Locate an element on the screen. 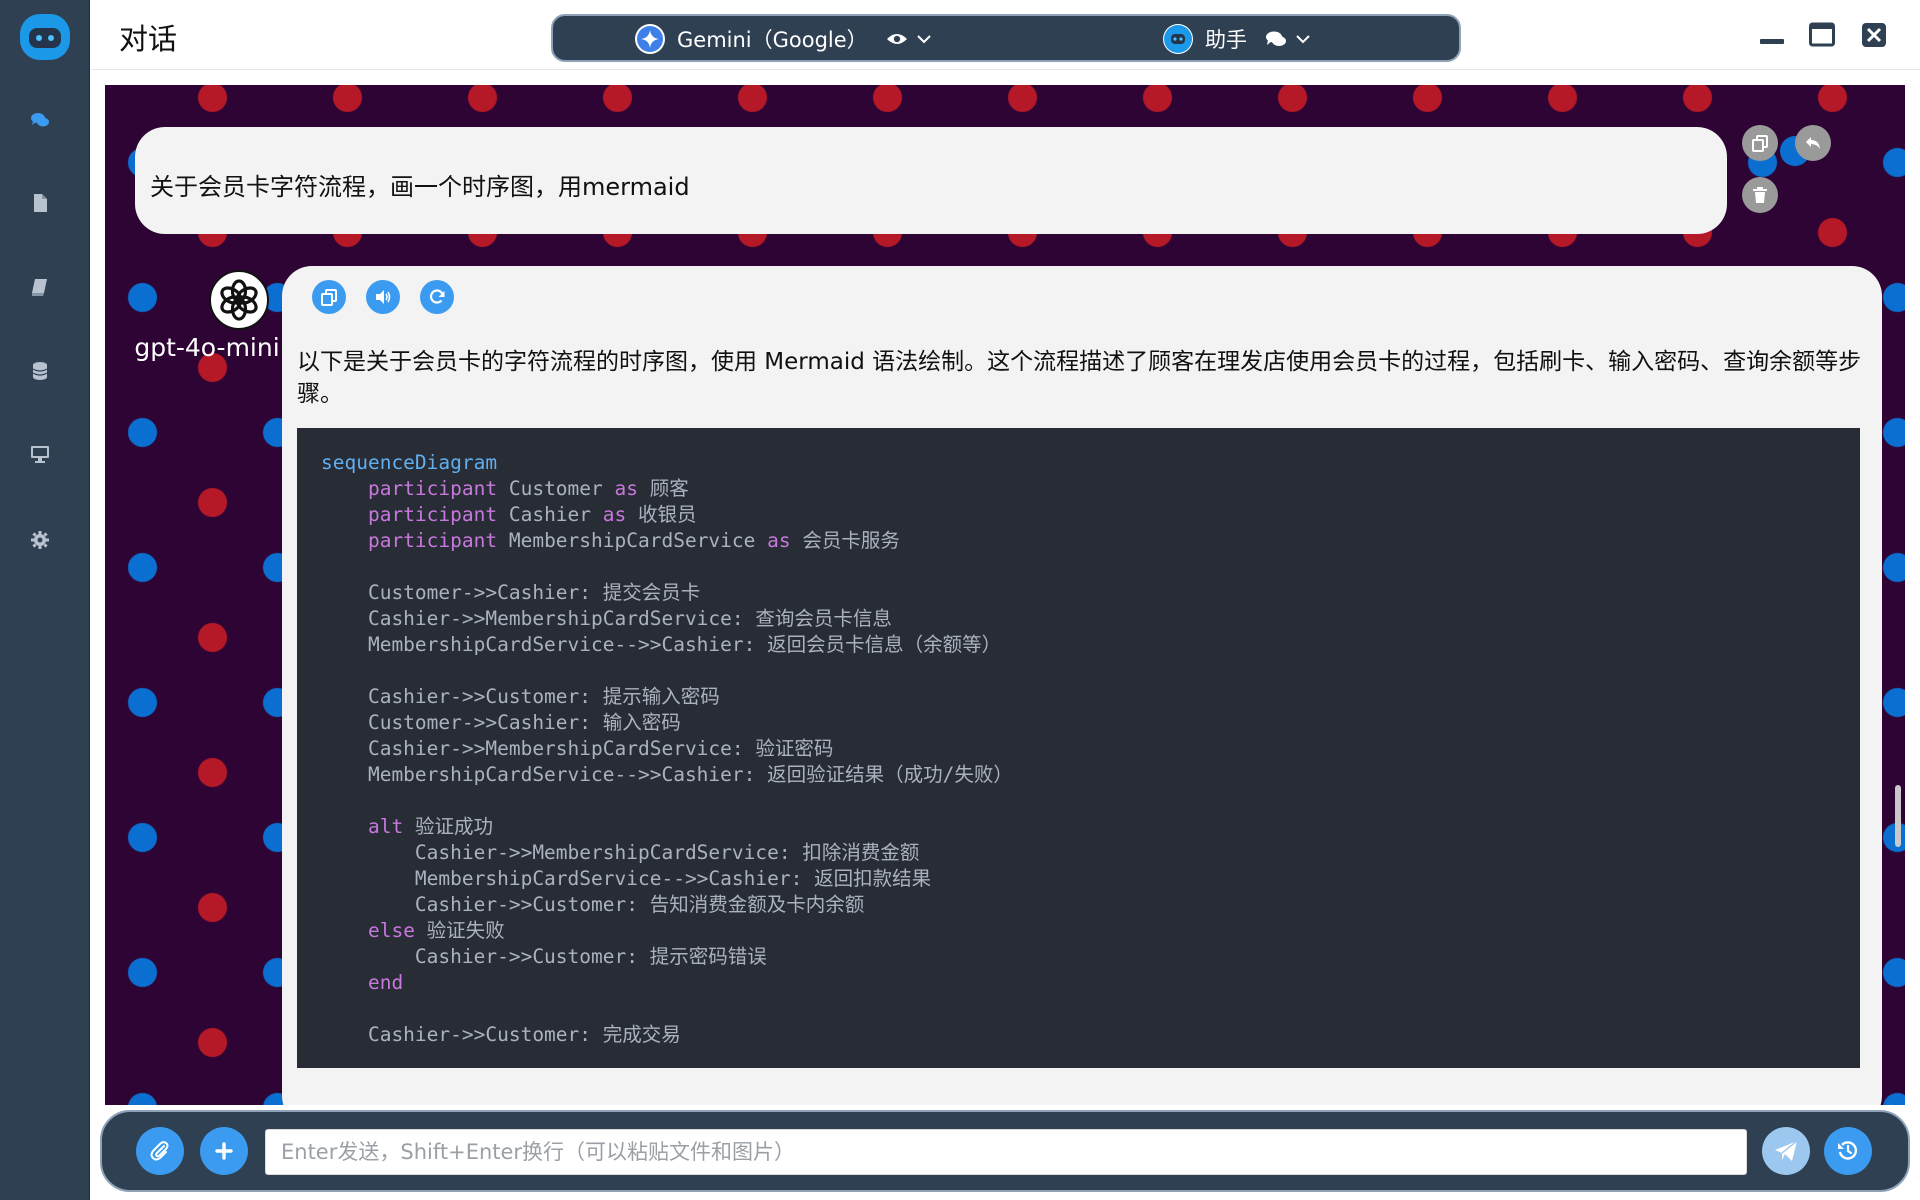  close-button is located at coordinates (1874, 35).